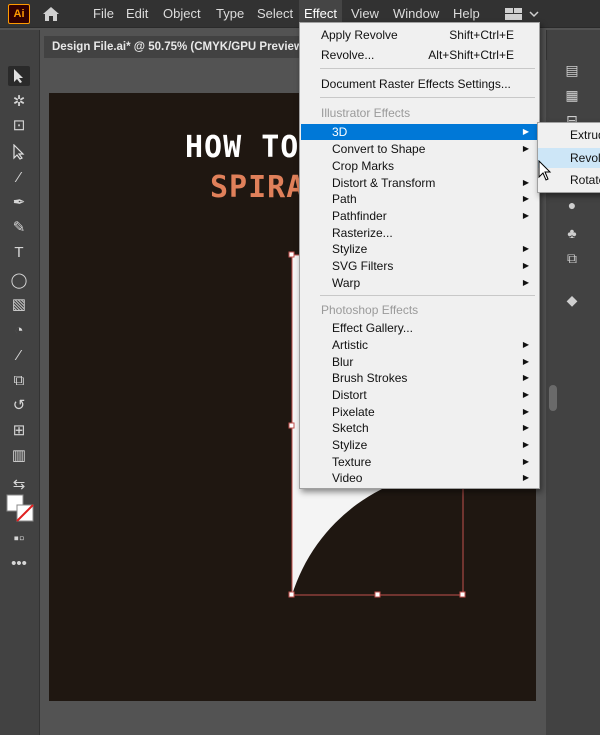 The height and width of the screenshot is (735, 600). Describe the element at coordinates (419, 249) in the screenshot. I see `menu-item-stylize: Stylize ▶` at that location.